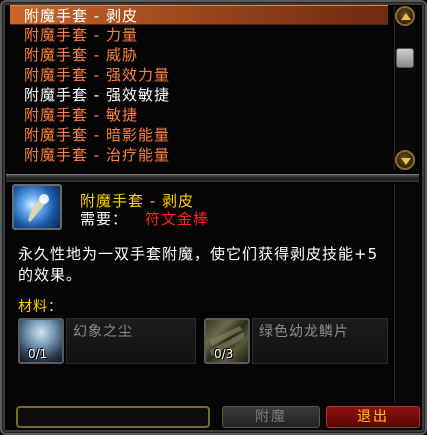  I want to click on enchant-button: 附魔, so click(271, 417).